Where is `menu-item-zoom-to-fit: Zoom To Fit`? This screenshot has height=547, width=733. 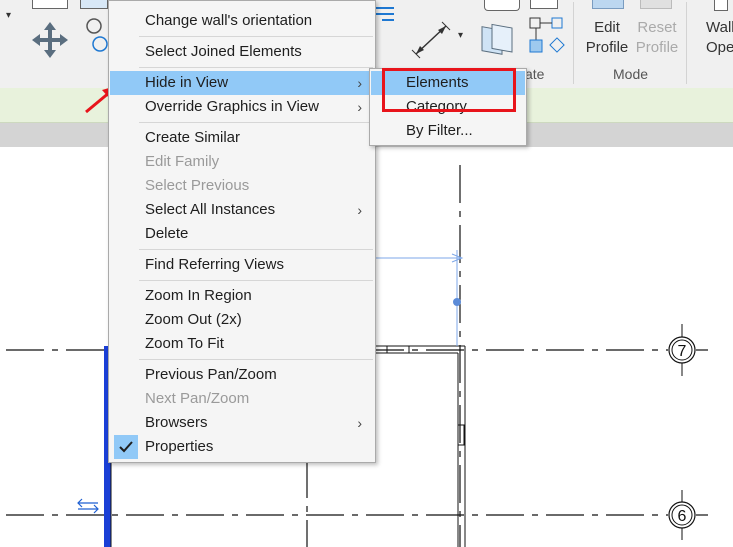 menu-item-zoom-to-fit: Zoom To Fit is located at coordinates (242, 344).